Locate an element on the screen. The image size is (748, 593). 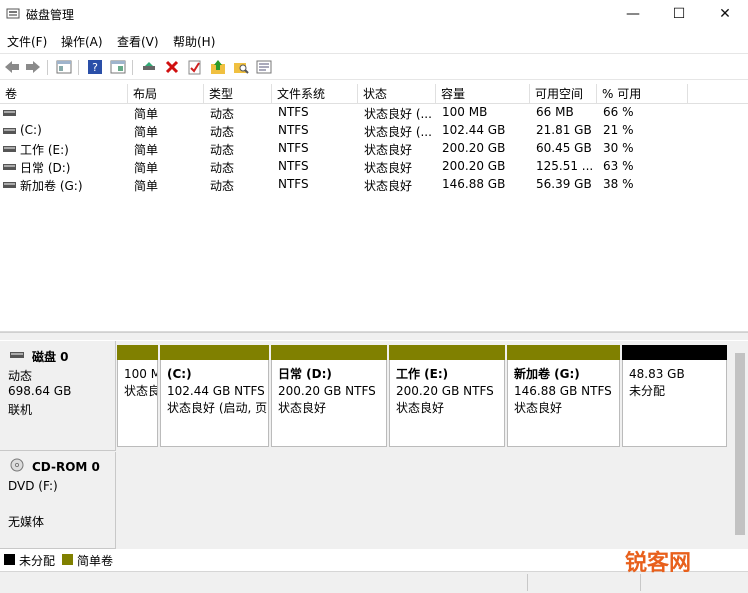
partition-system-reserved: 100 M 状态良 is located at coordinates (137, 396).